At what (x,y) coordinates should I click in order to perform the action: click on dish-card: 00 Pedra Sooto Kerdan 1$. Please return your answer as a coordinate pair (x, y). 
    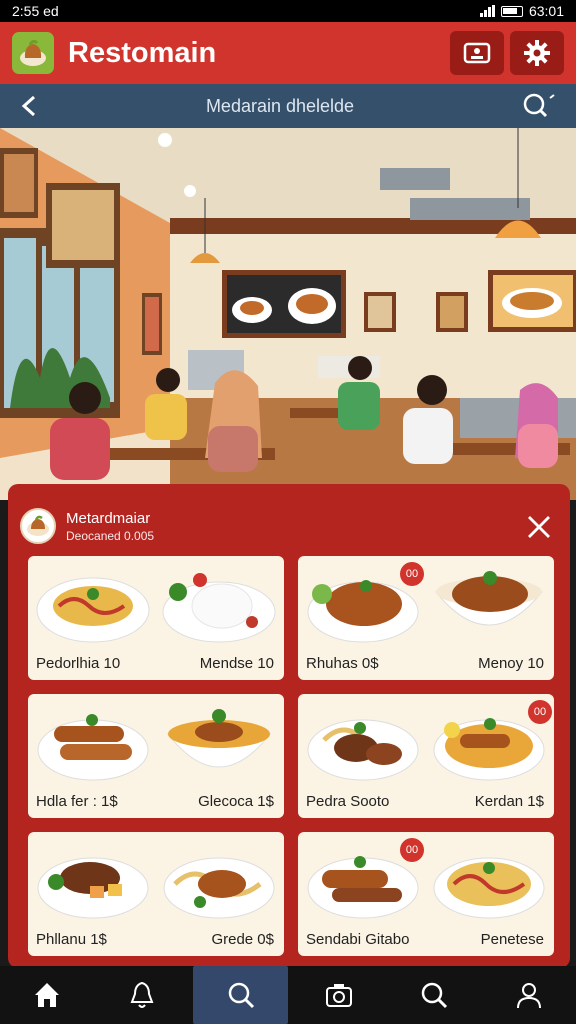
    Looking at the image, I should click on (426, 756).